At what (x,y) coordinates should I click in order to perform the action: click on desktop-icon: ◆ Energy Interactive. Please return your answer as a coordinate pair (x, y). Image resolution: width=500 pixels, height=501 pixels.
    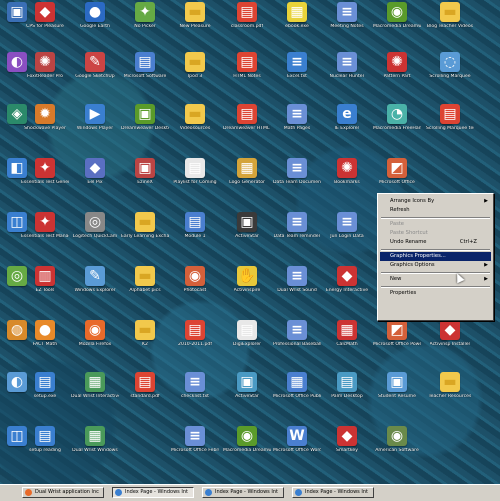
    Looking at the image, I should click on (347, 290).